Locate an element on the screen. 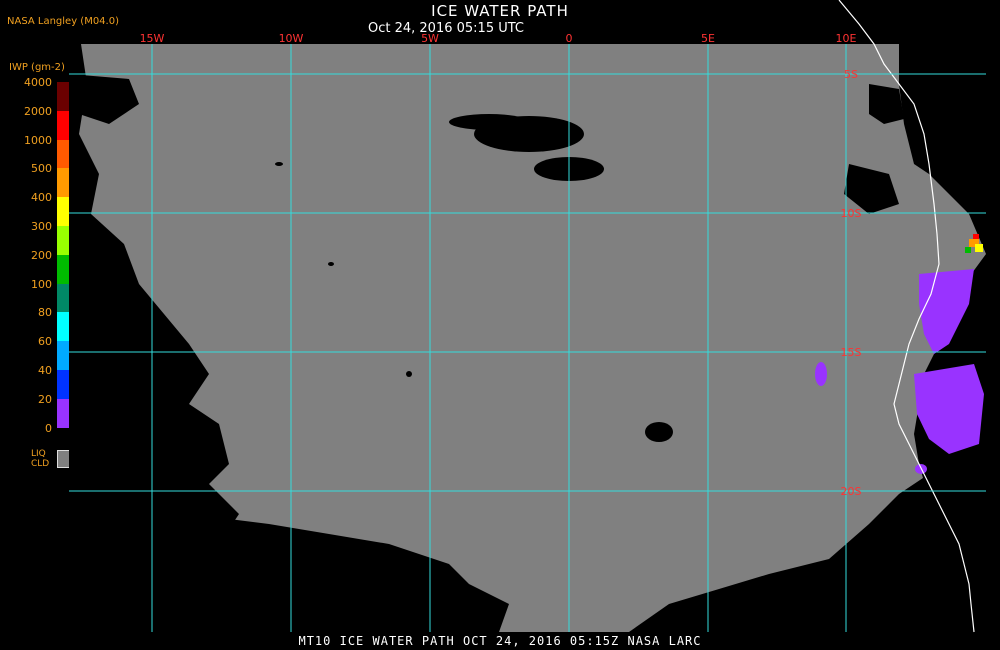  liq-label: LIQ is located at coordinates (38, 454).